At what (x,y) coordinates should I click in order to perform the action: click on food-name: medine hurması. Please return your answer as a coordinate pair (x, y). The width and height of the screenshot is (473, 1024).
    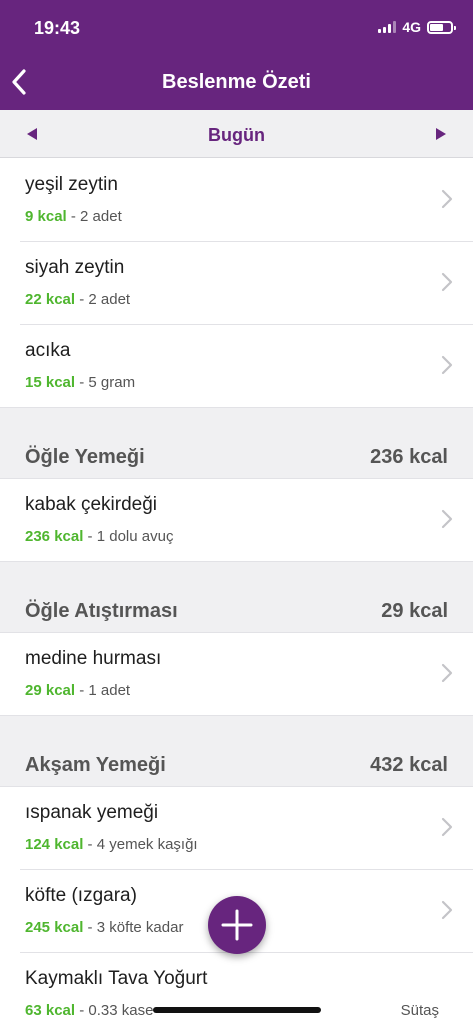
    Looking at the image, I should click on (93, 658).